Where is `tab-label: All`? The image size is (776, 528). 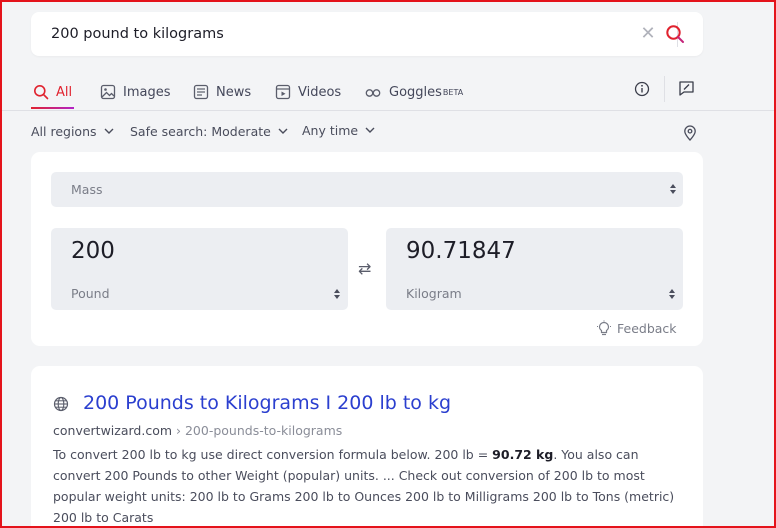 tab-label: All is located at coordinates (64, 92).